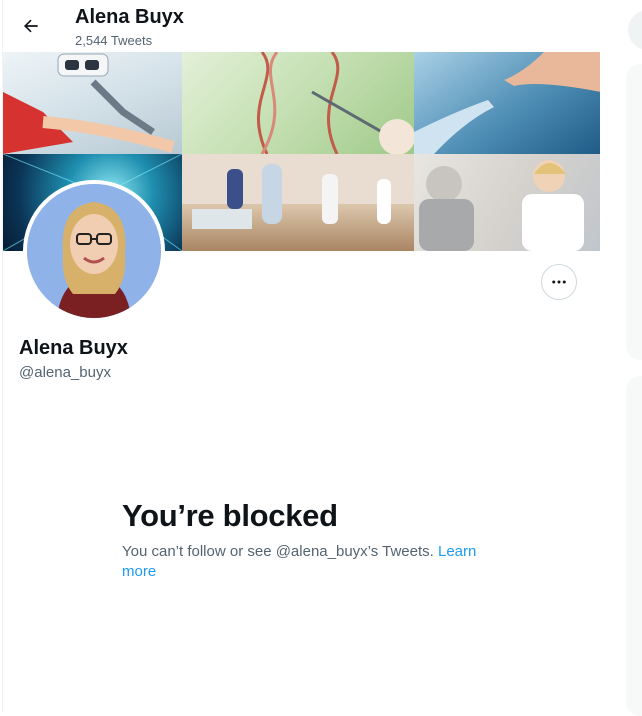 The height and width of the screenshot is (716, 642). I want to click on more-options-button, so click(559, 282).